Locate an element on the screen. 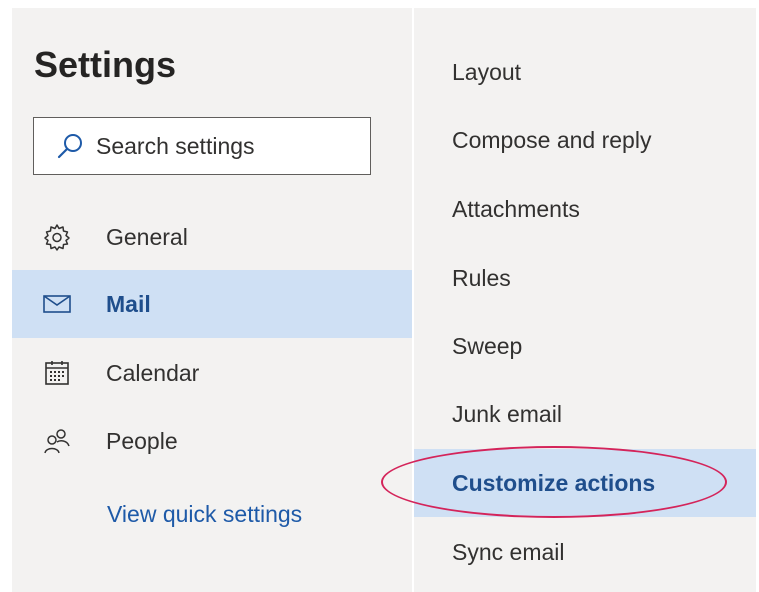 This screenshot has height=592, width=759. search-input: Search settings is located at coordinates (202, 146).